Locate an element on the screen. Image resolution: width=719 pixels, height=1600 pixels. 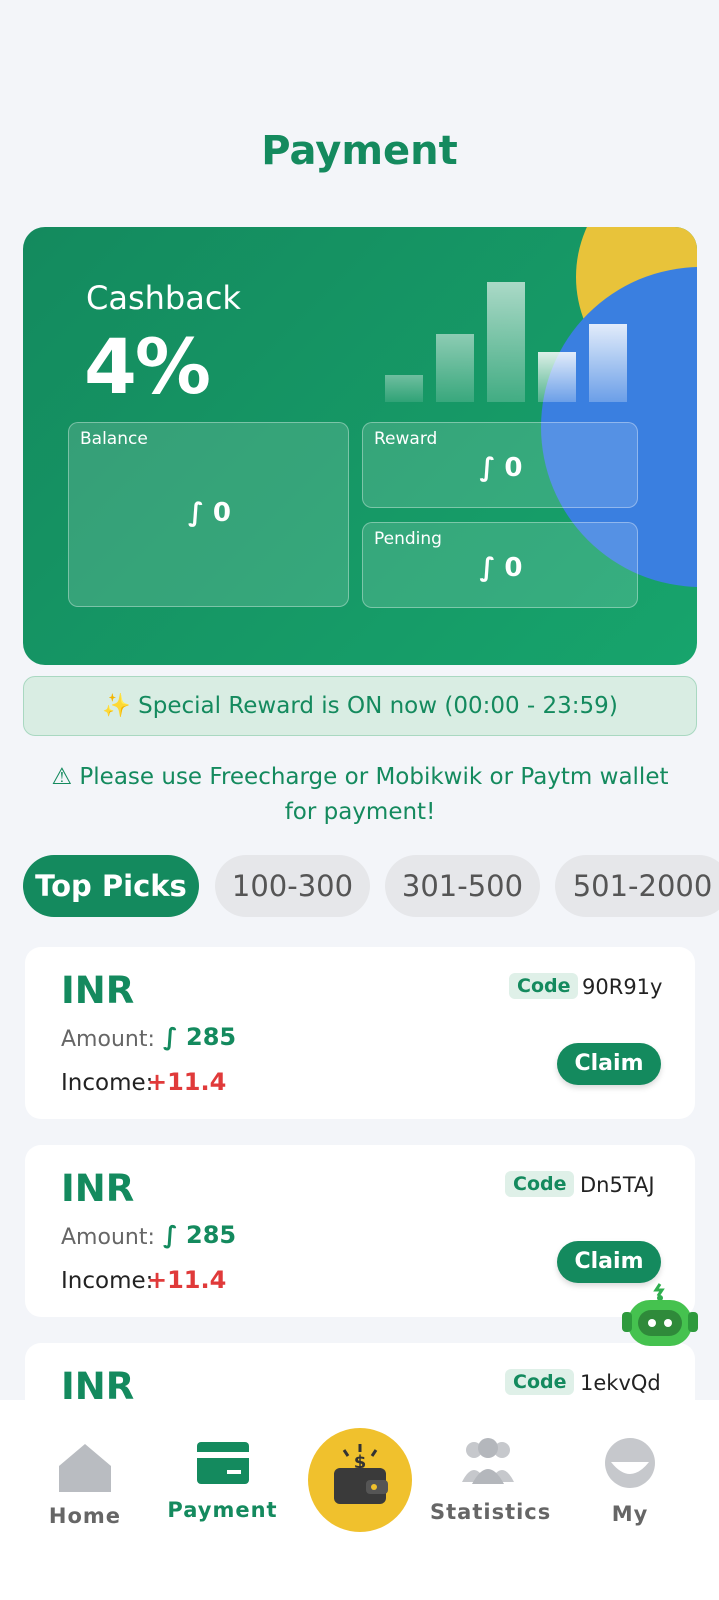
bar-graph-icon is located at coordinates (515, 314).